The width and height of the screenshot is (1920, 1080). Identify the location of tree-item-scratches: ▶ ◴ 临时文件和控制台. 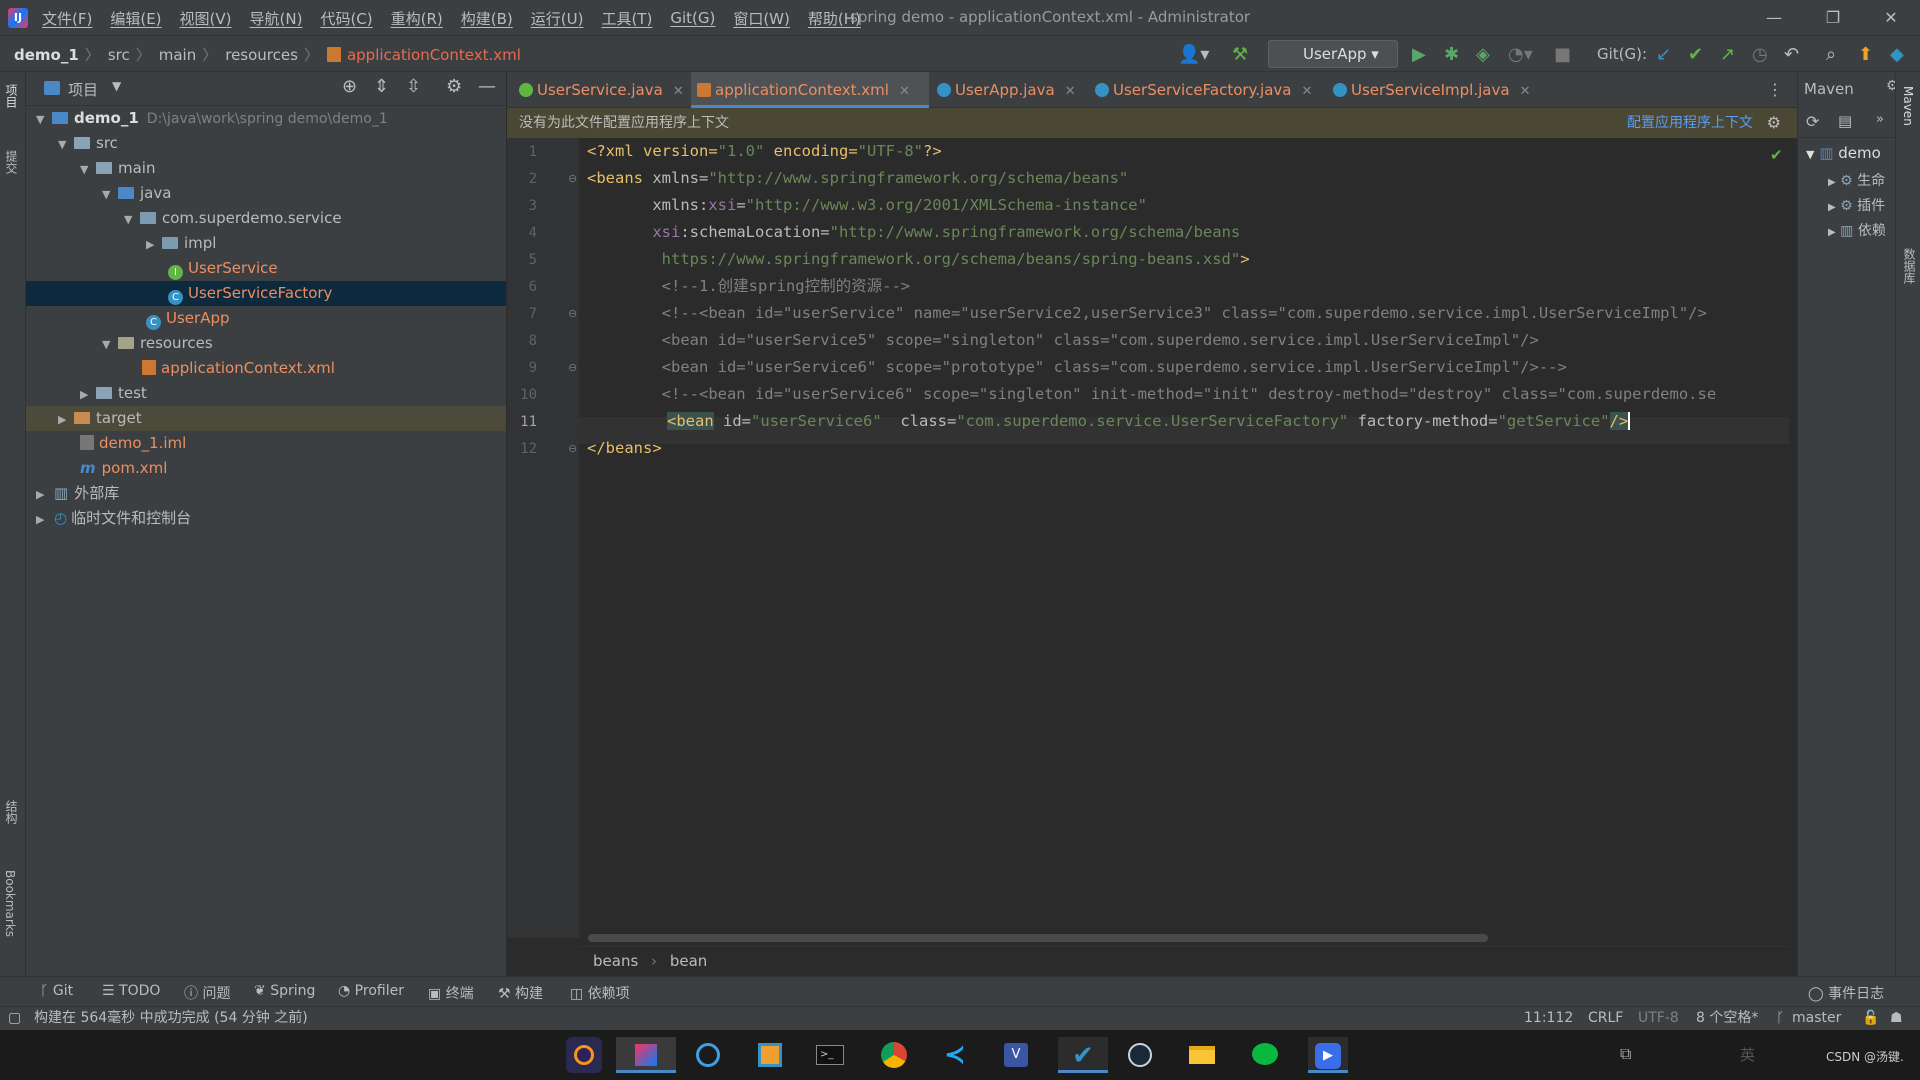
(266, 518).